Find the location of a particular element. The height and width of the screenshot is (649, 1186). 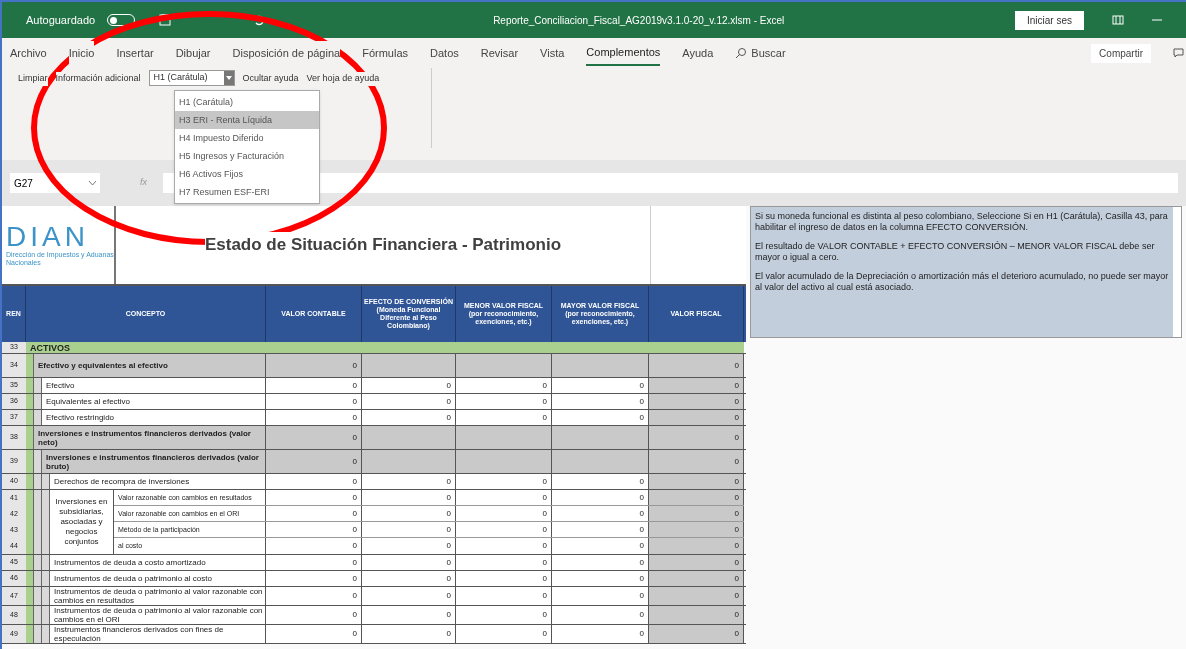

table-cell: Efectivo restringido is located at coordinates (154, 417).